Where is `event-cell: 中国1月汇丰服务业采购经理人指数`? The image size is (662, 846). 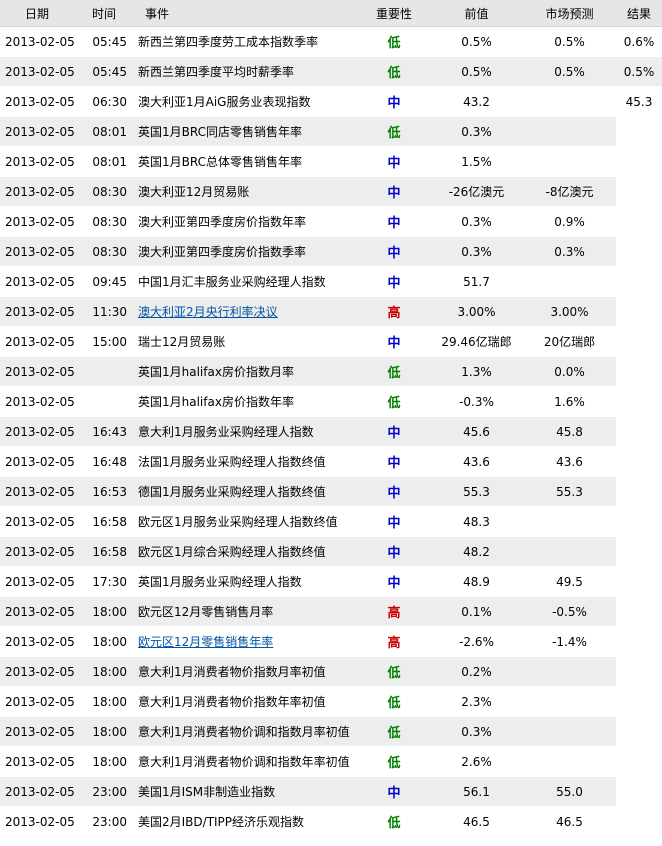 event-cell: 中国1月汇丰服务业采购经理人指数 is located at coordinates (247, 281).